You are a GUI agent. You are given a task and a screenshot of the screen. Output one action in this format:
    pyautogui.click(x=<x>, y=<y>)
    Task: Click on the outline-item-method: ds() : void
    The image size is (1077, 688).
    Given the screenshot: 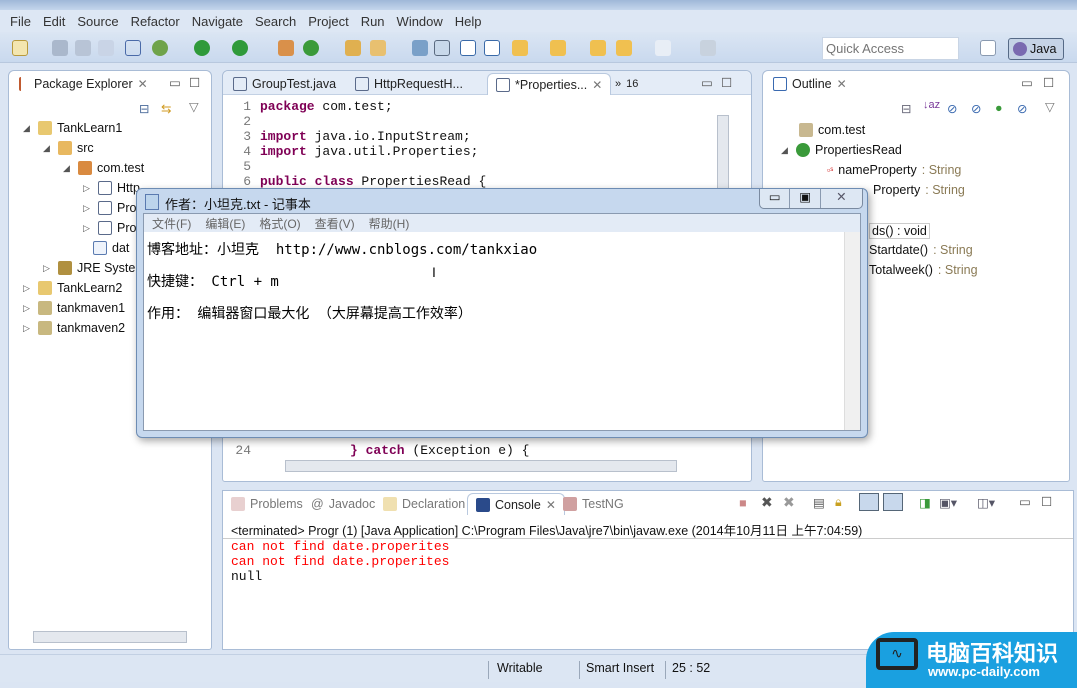 What is the action you would take?
    pyautogui.click(x=899, y=231)
    